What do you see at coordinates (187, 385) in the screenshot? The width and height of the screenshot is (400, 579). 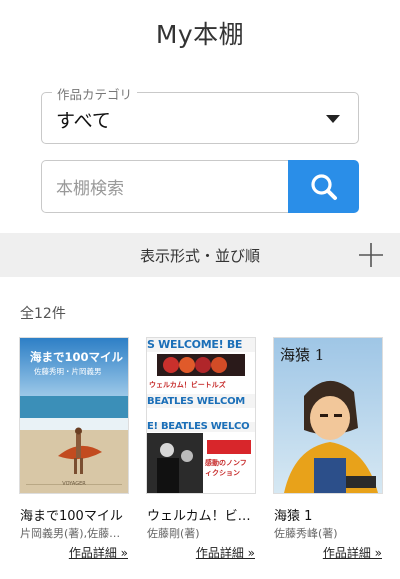 I see `cover-title: ウェルカム！ビートルズ` at bounding box center [187, 385].